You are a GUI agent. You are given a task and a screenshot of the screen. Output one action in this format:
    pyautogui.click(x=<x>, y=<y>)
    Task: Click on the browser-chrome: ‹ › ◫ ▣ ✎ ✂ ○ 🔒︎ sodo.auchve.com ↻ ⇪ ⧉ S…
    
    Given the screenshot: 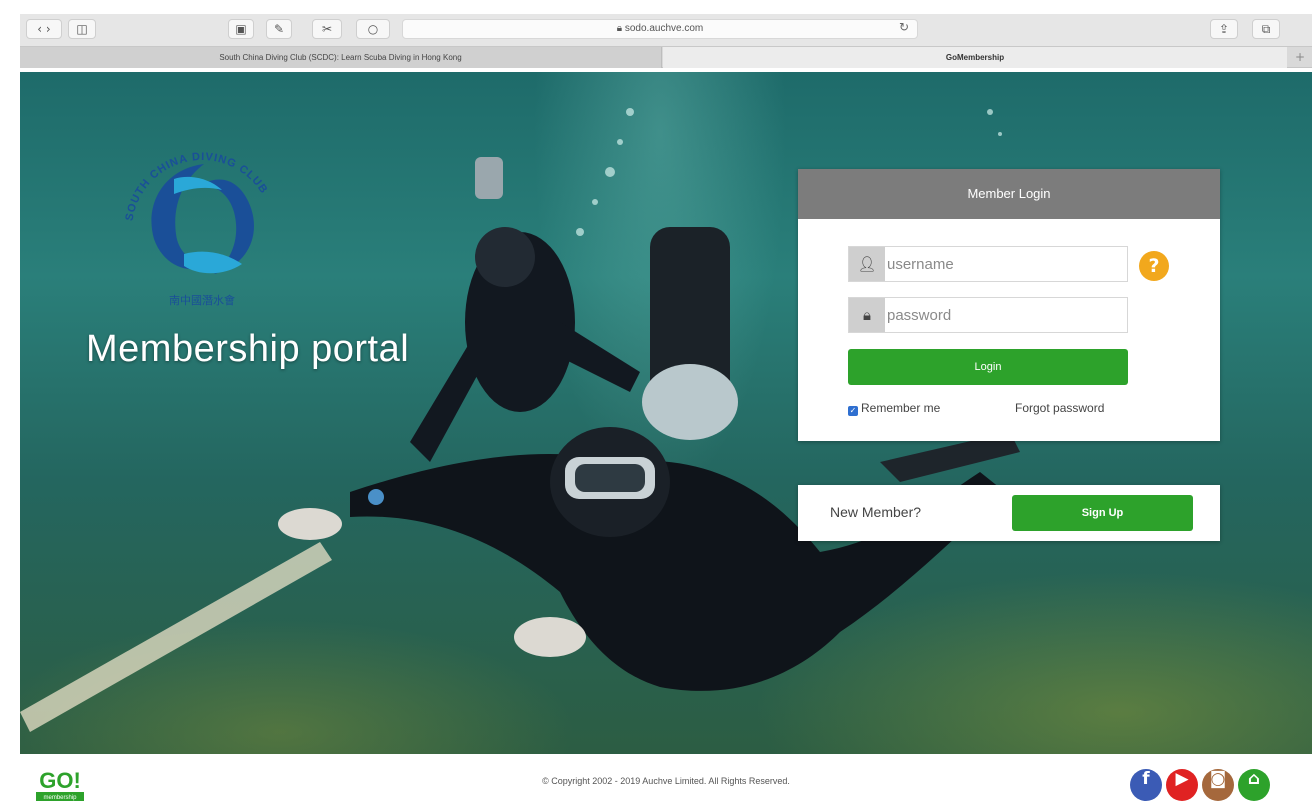 What is the action you would take?
    pyautogui.click(x=666, y=43)
    